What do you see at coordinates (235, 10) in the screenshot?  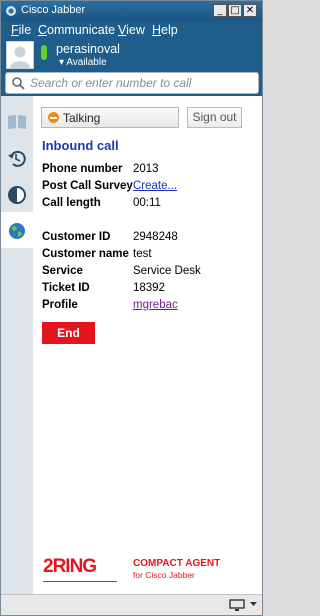 I see `maximize-button: □` at bounding box center [235, 10].